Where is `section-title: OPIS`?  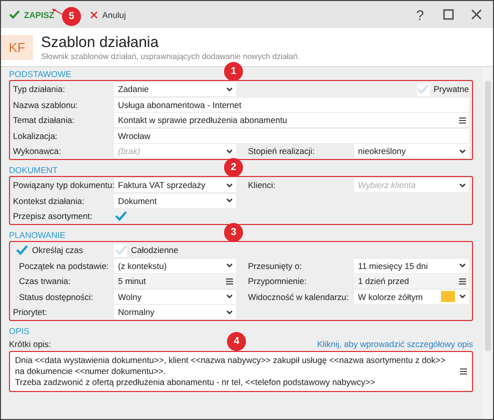
section-title: OPIS is located at coordinates (19, 331).